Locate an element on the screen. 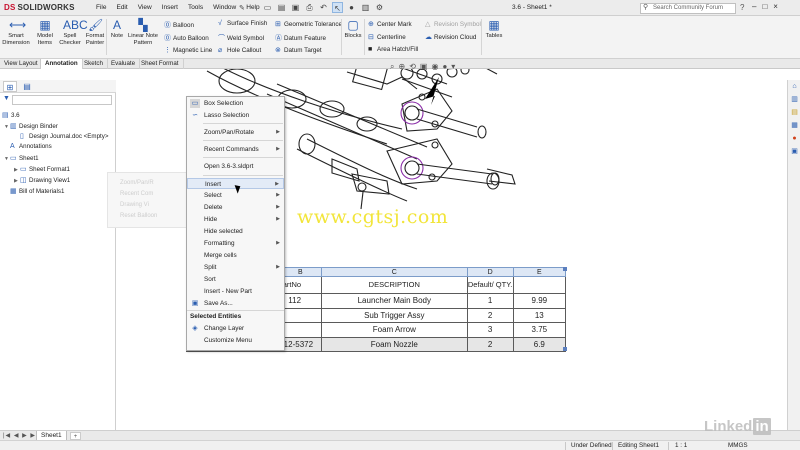 The width and height of the screenshot is (800, 450). select-pointer-icon: ↖ is located at coordinates (337, 7).